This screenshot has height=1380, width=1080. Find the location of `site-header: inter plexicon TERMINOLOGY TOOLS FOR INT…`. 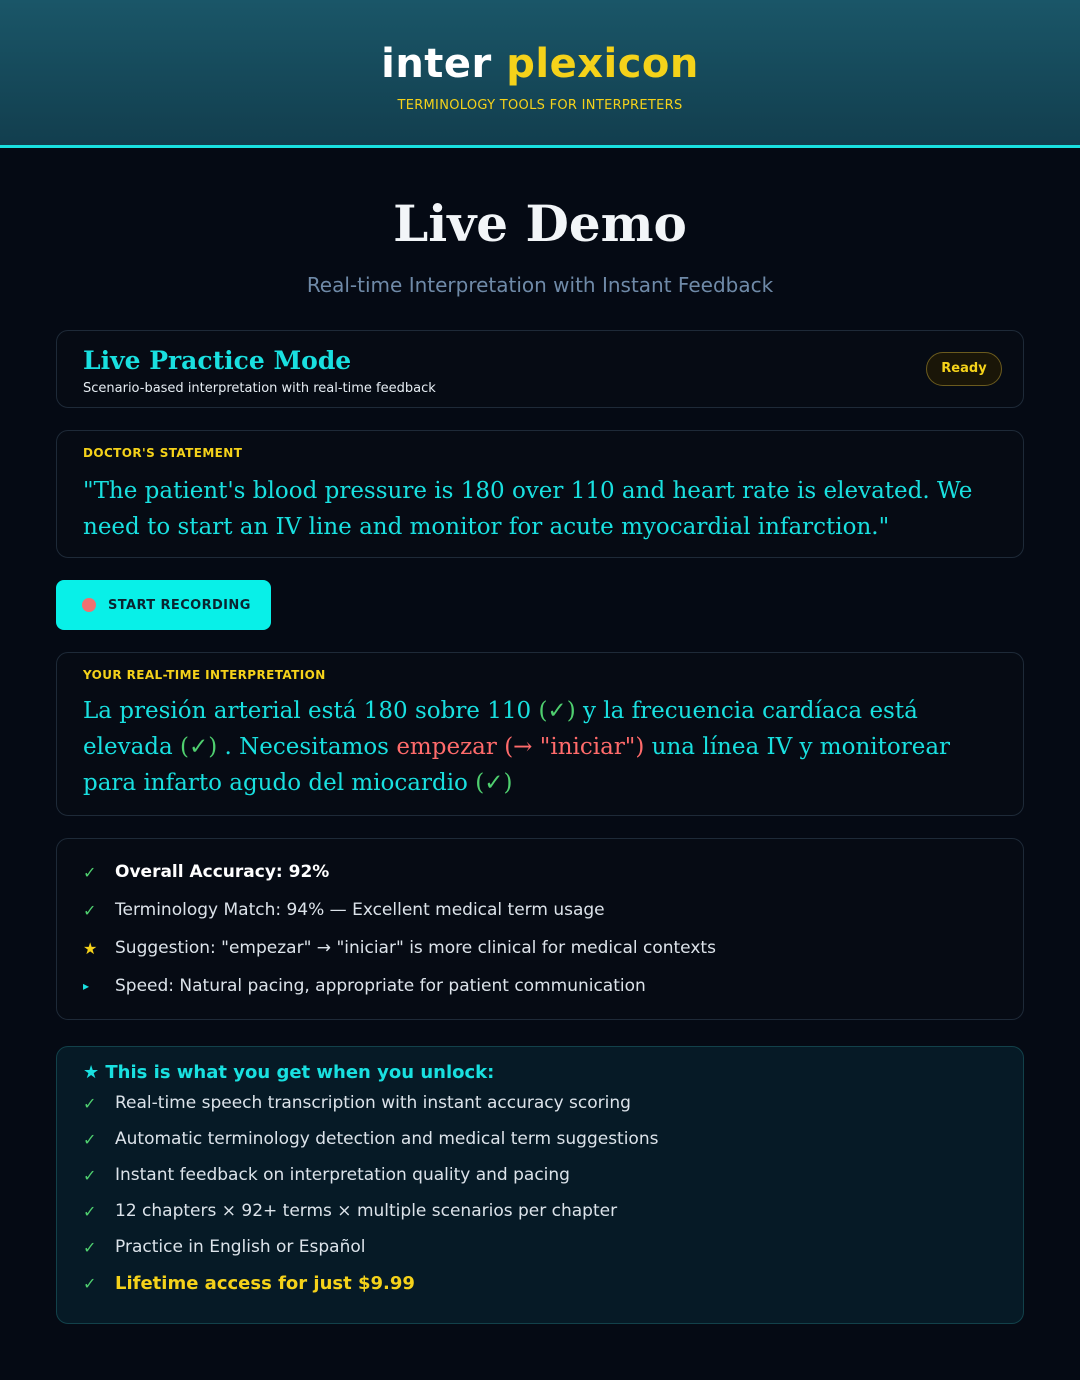

site-header: inter plexicon TERMINOLOGY TOOLS FOR INT… is located at coordinates (540, 74).